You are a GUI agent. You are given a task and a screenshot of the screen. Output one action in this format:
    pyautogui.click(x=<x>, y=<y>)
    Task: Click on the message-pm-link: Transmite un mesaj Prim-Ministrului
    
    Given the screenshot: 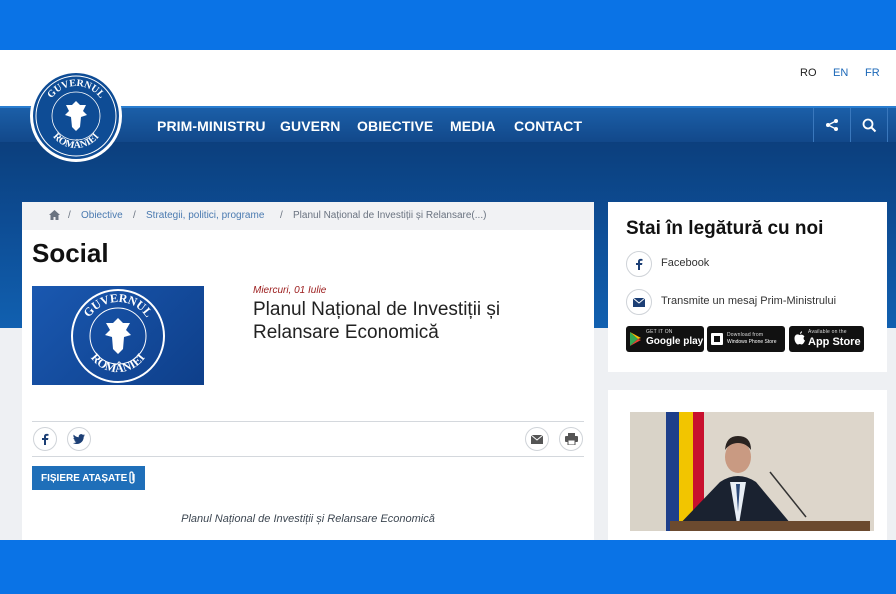 What is the action you would take?
    pyautogui.click(x=751, y=302)
    